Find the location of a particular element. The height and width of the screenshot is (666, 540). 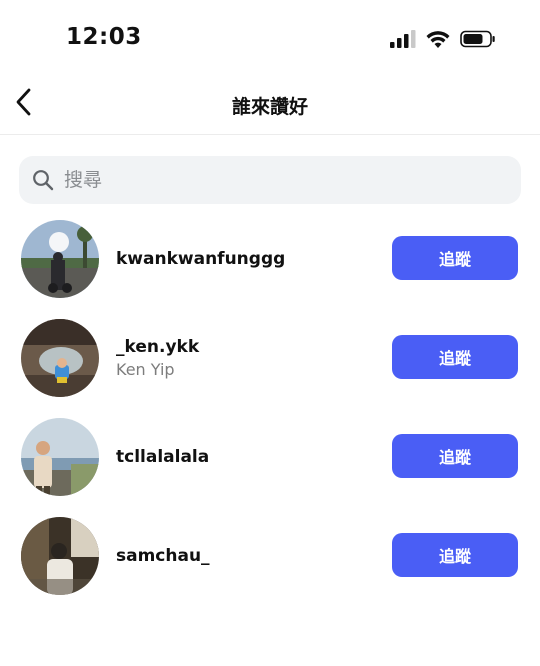

user-text: samchau_ is located at coordinates (163, 556).